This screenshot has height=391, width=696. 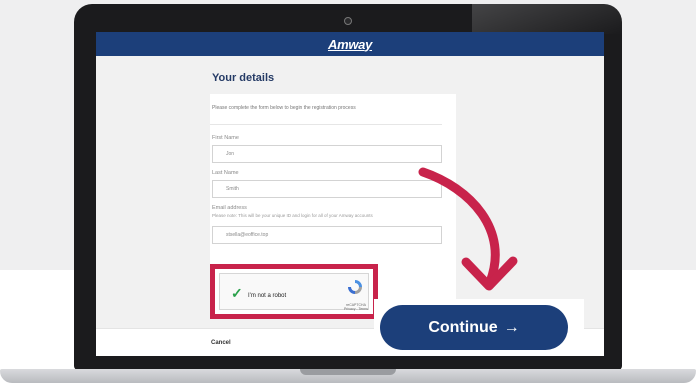 I want to click on form-divider, so click(x=326, y=124).